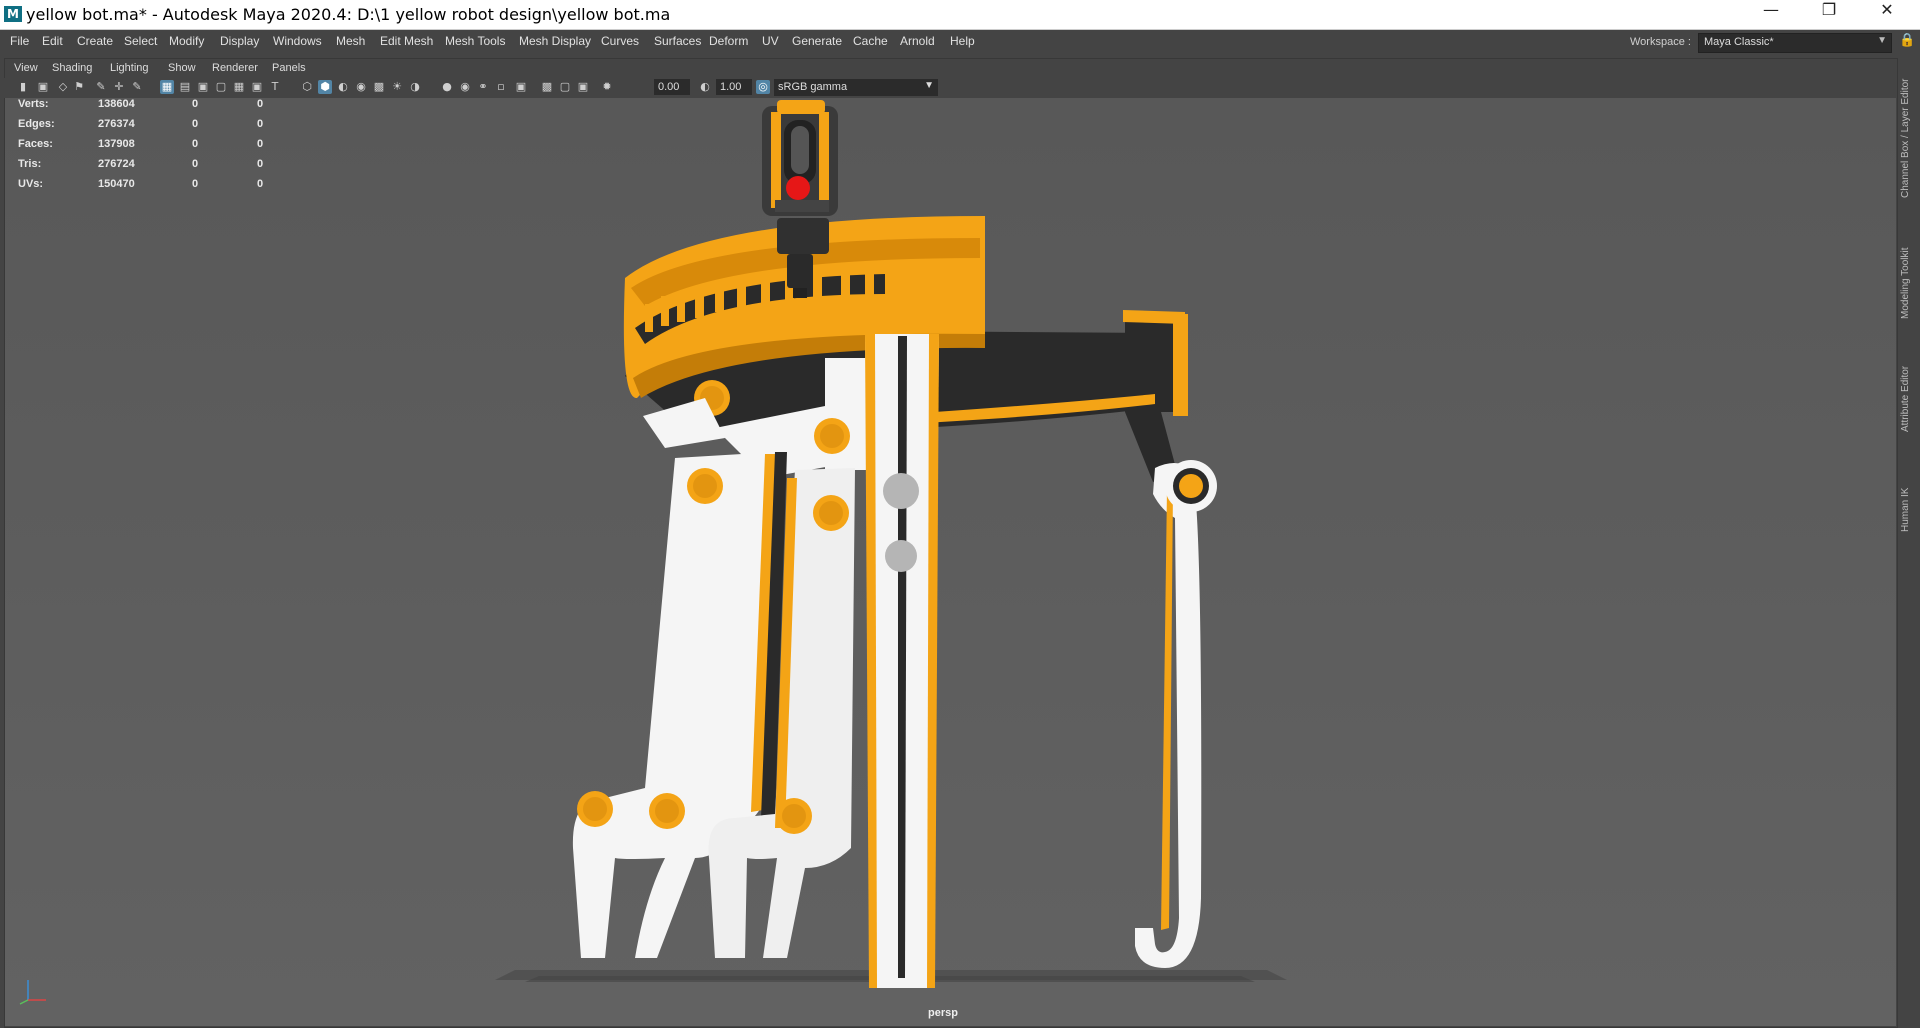  What do you see at coordinates (13, 14) in the screenshot?
I see `maya-app-icon: M` at bounding box center [13, 14].